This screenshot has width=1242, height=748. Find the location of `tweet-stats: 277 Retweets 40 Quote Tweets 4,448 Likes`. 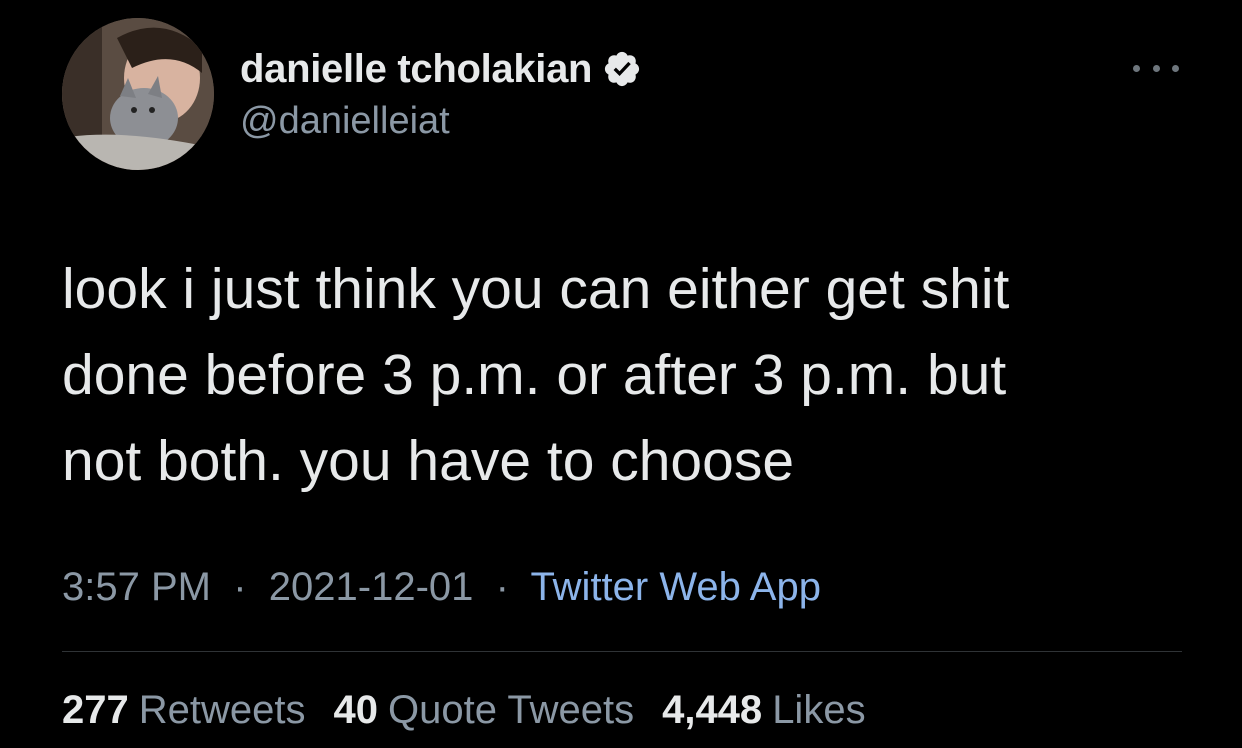

tweet-stats: 277 Retweets 40 Quote Tweets 4,448 Likes is located at coordinates (478, 710).